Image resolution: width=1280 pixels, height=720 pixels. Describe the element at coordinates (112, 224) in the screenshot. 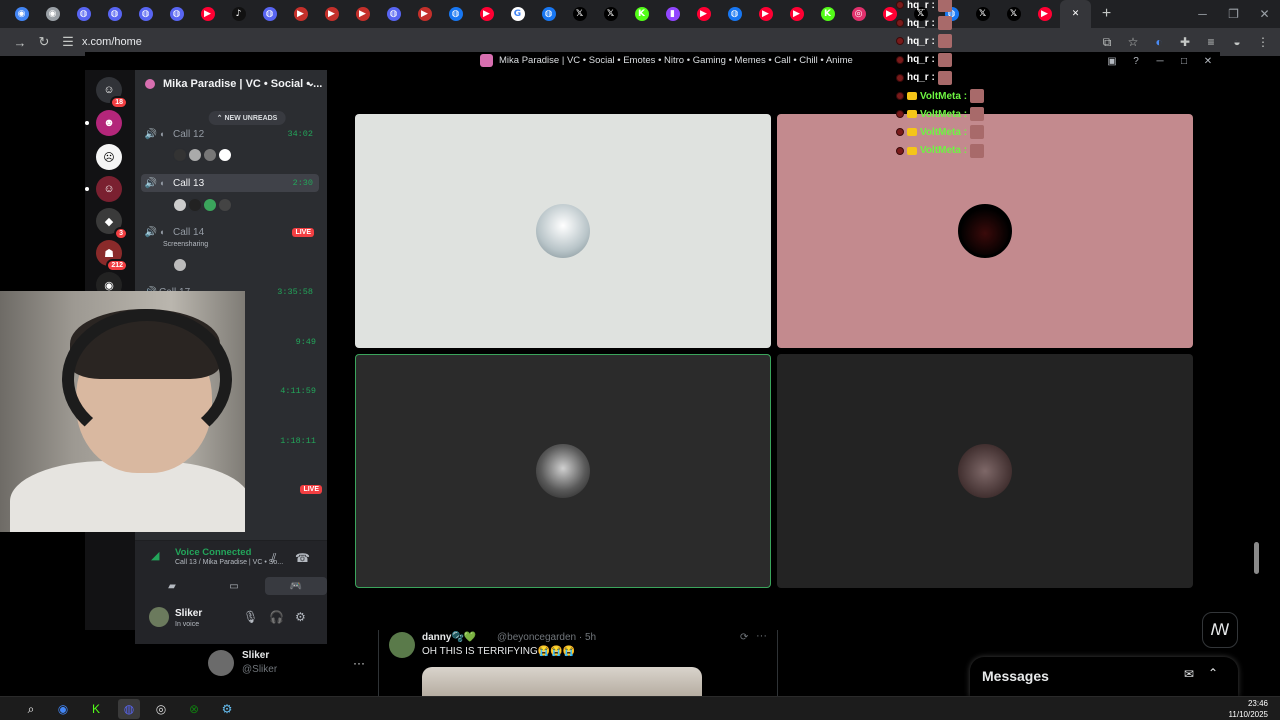

I see `server-icon-diamond: ◆ 3` at that location.